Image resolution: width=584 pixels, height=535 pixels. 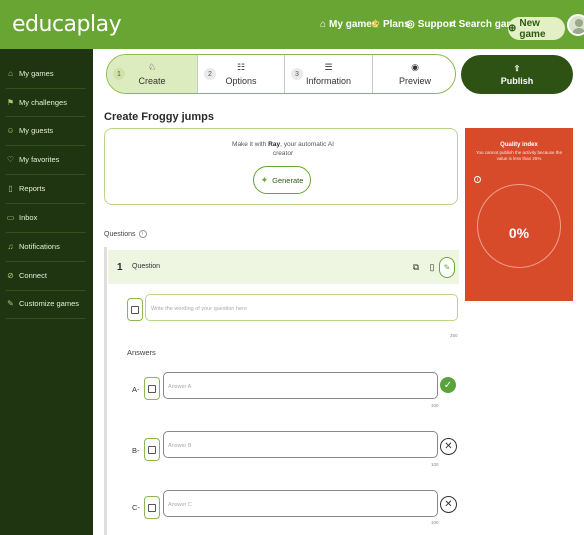 I want to click on edit-icon: ✎, so click(x=447, y=267).